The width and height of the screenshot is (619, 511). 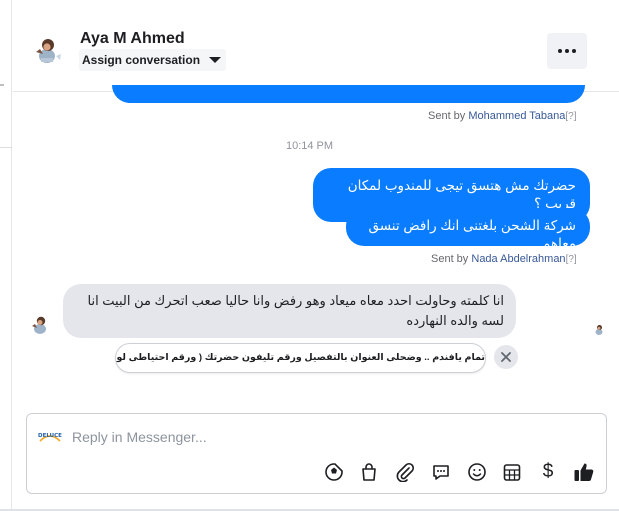 I want to click on outgoing-message-bubble: شركة الشحن بلغتنى انك رافض تنسق معاهم, so click(x=468, y=229).